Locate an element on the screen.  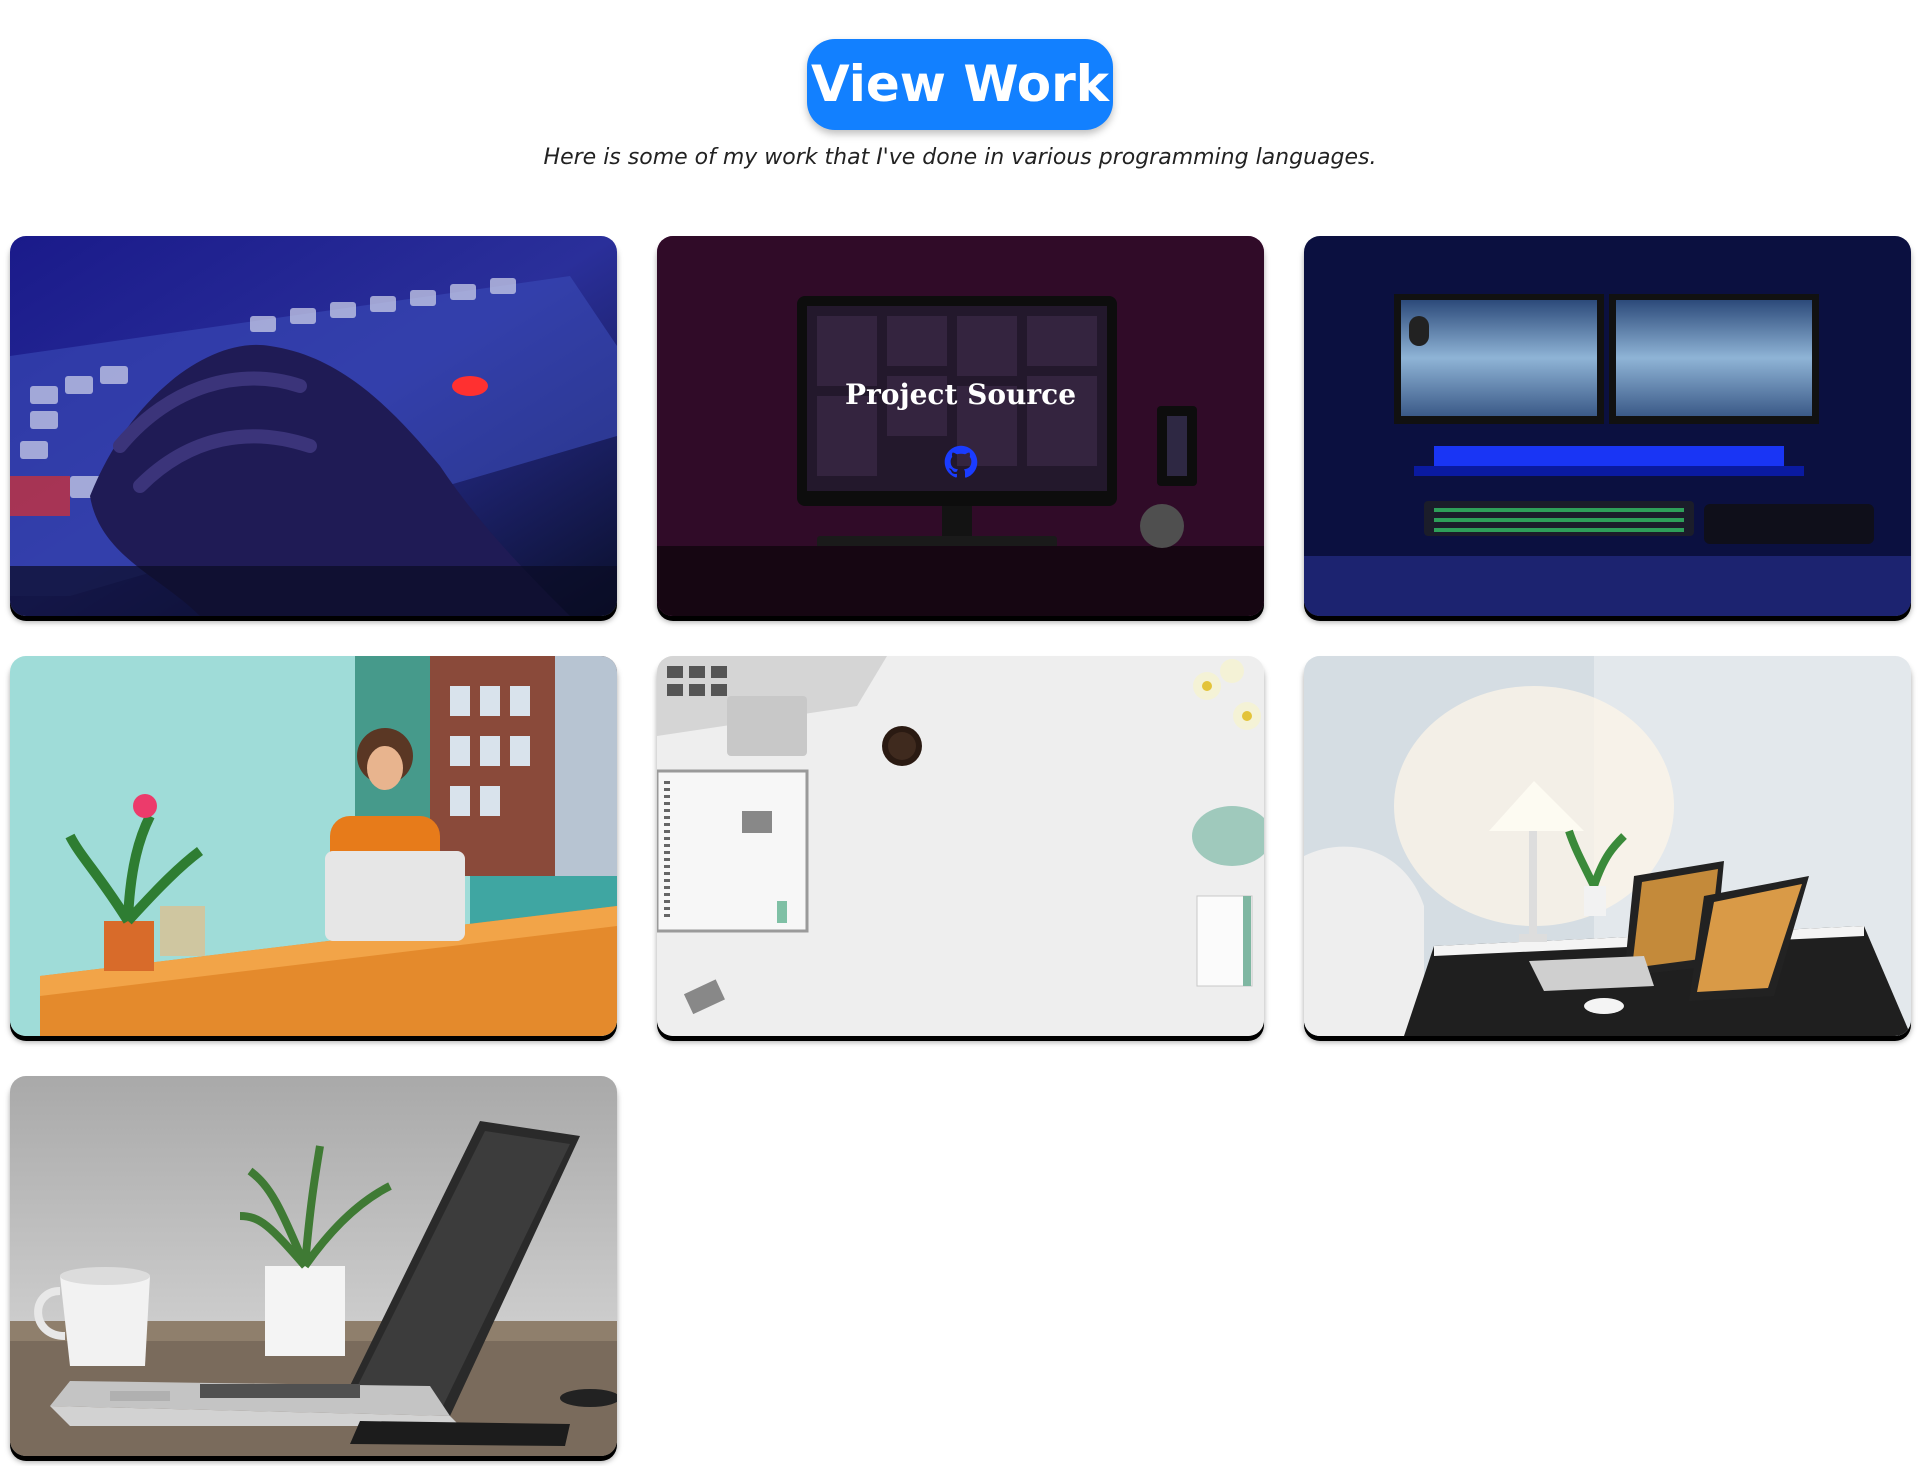
project-source-label: Project Source is located at coordinates (960, 394).